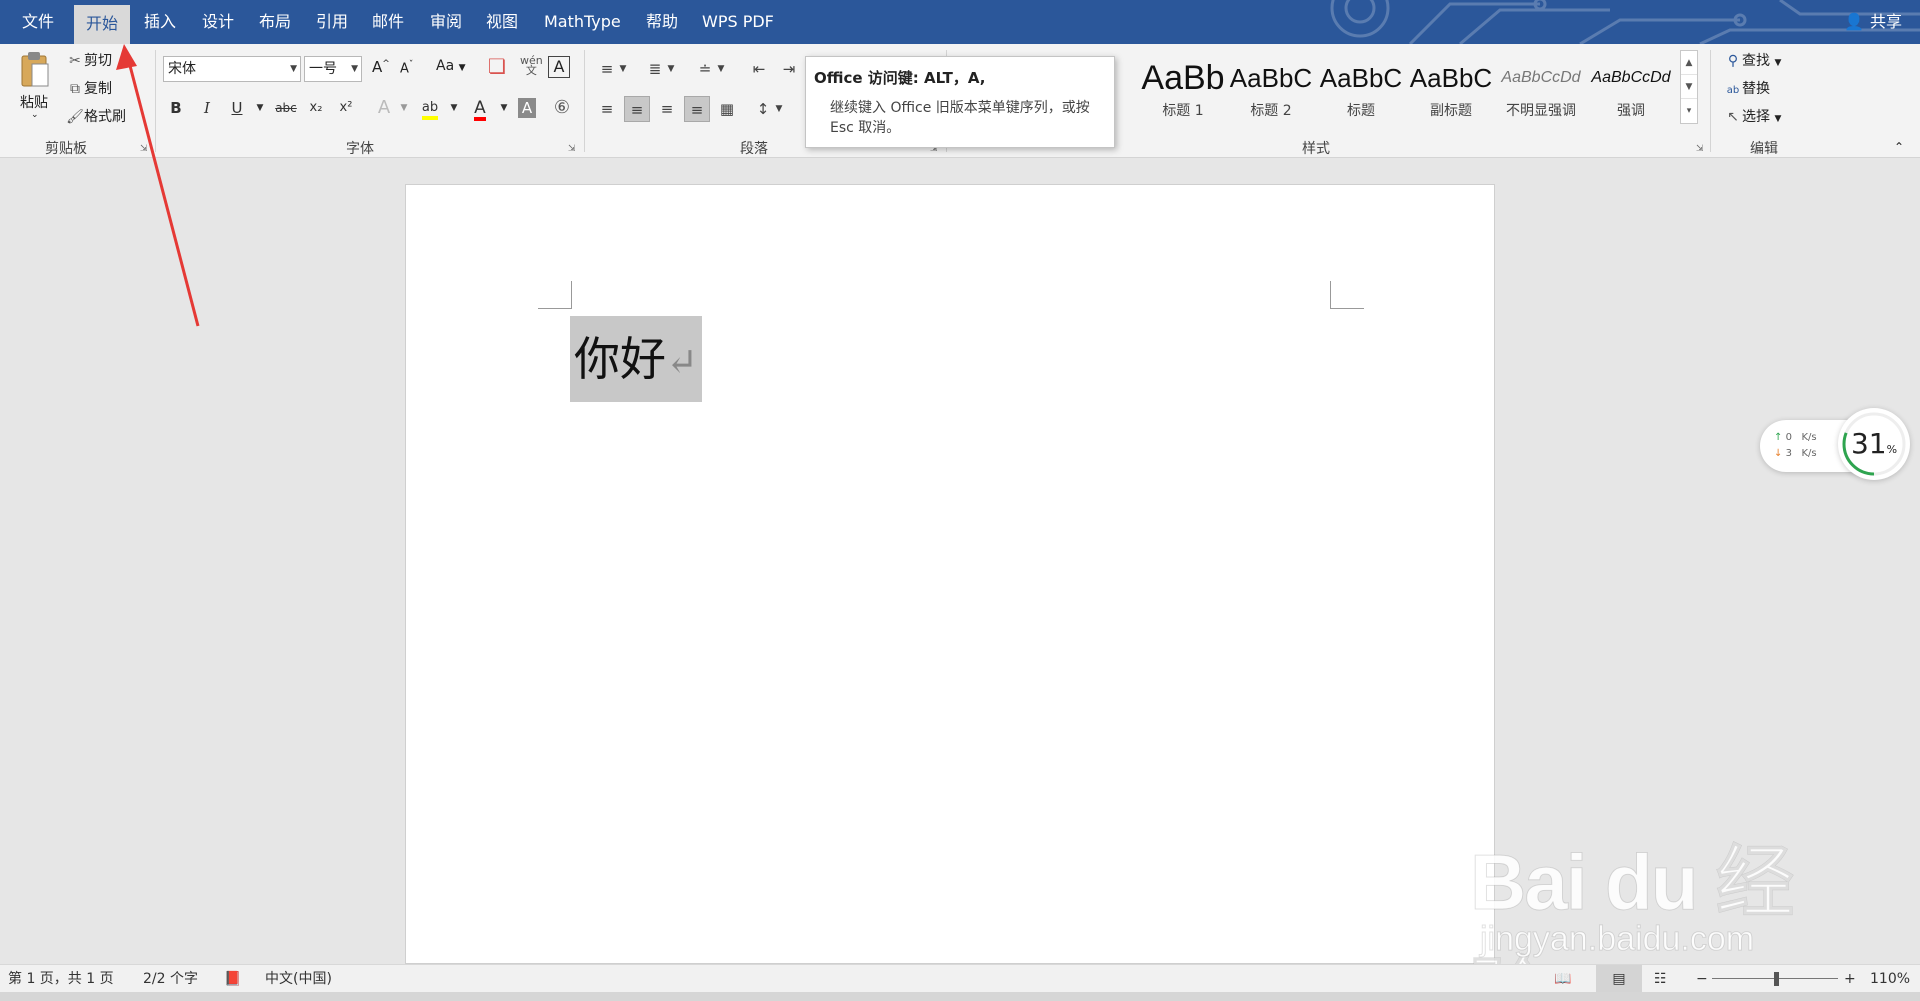 The width and height of the screenshot is (1920, 1001). Describe the element at coordinates (1873, 22) in the screenshot. I see `share-button: 👤 共享` at that location.